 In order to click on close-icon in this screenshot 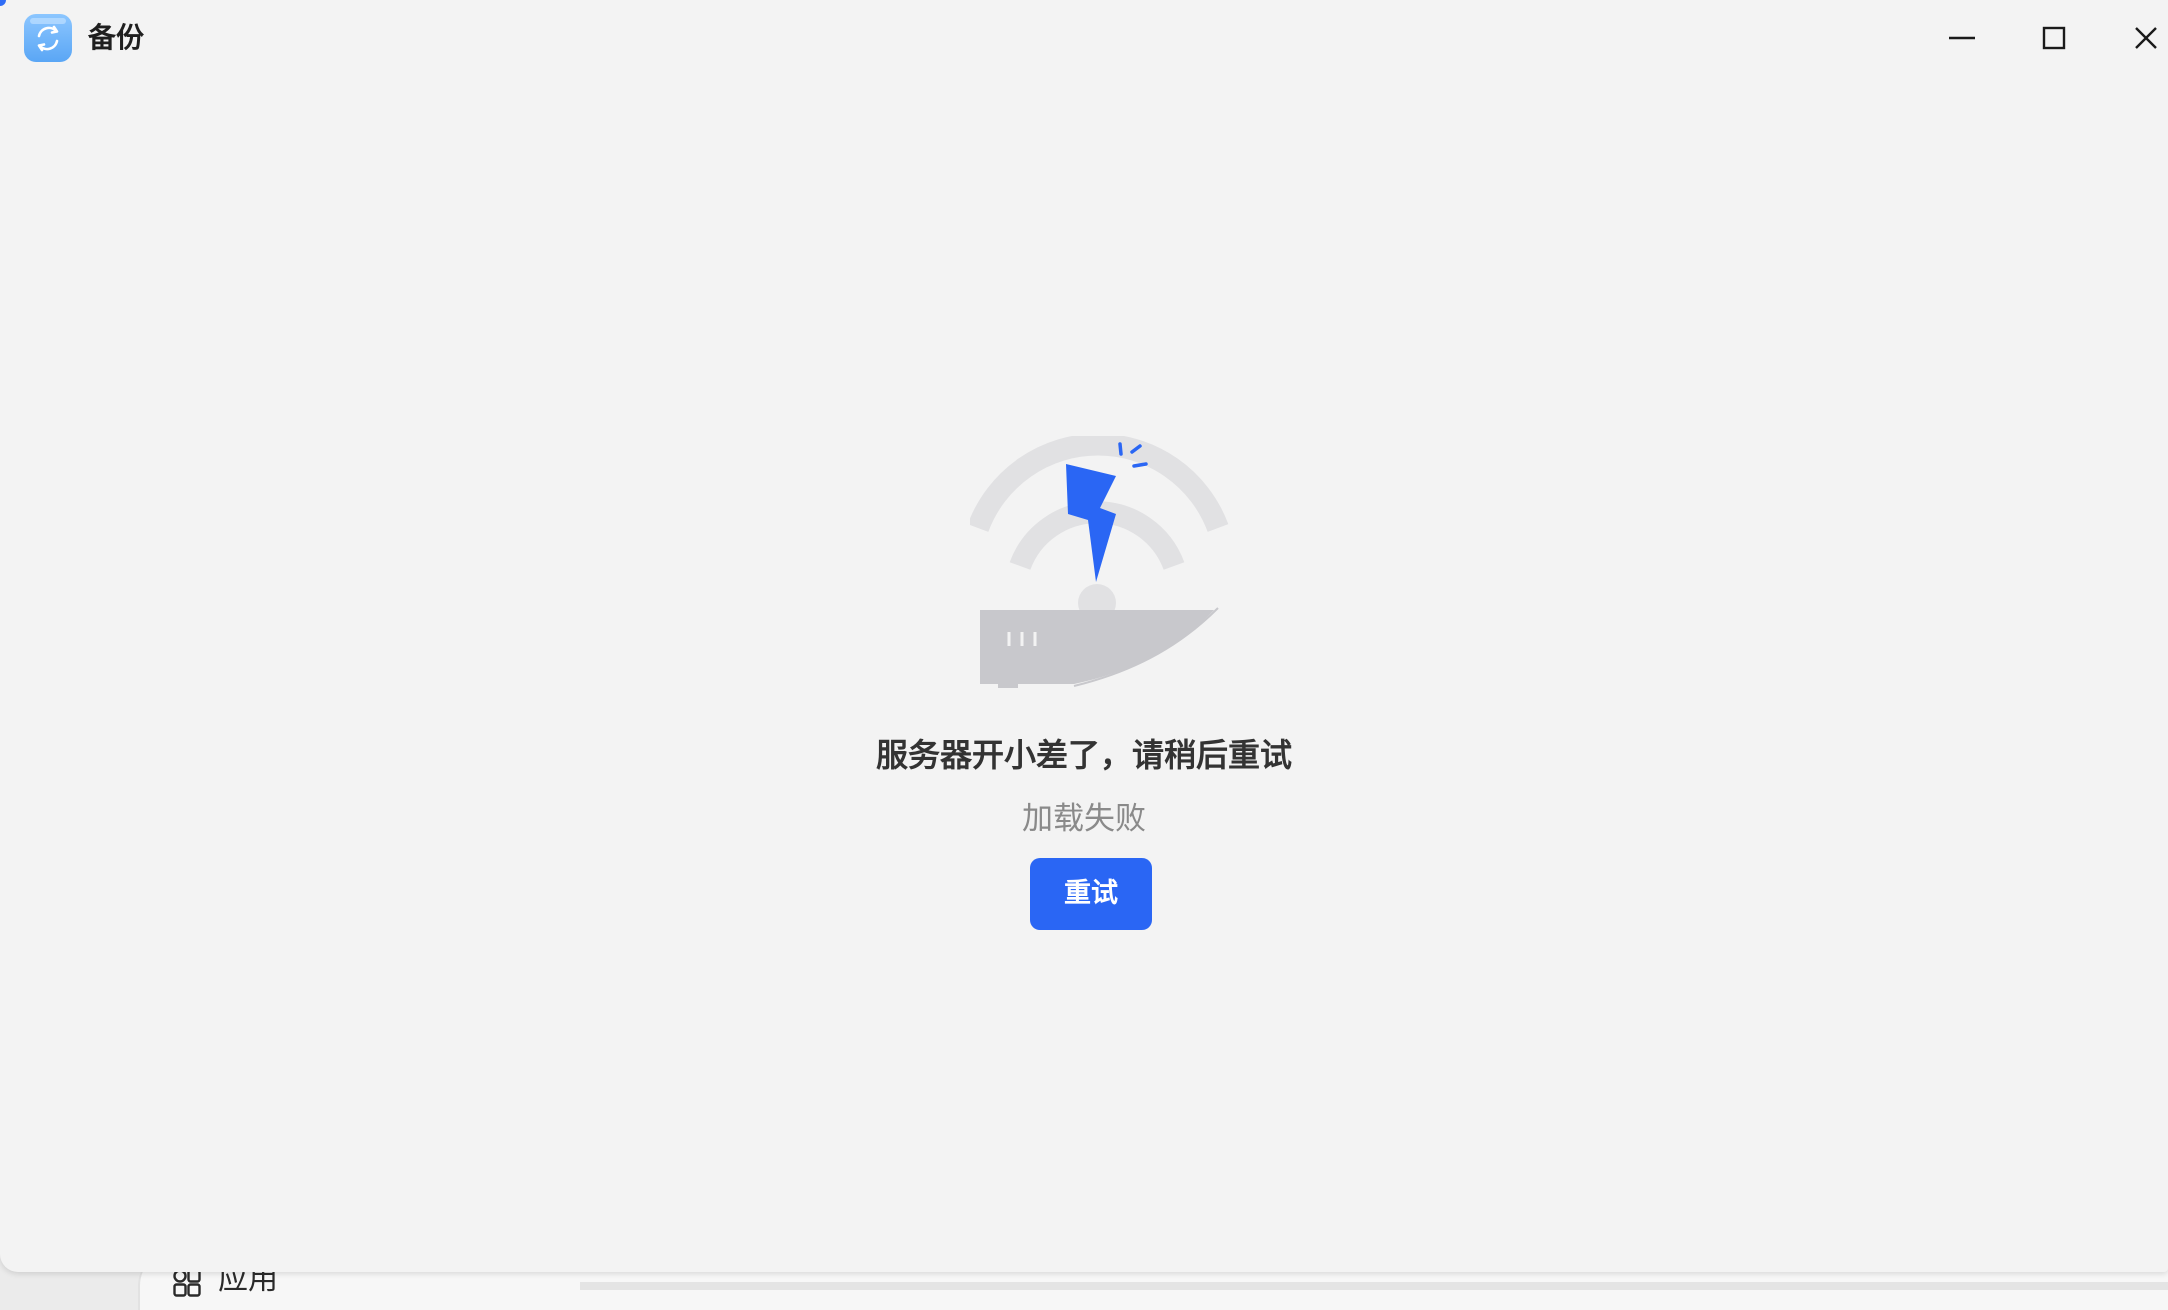, I will do `click(2146, 38)`.